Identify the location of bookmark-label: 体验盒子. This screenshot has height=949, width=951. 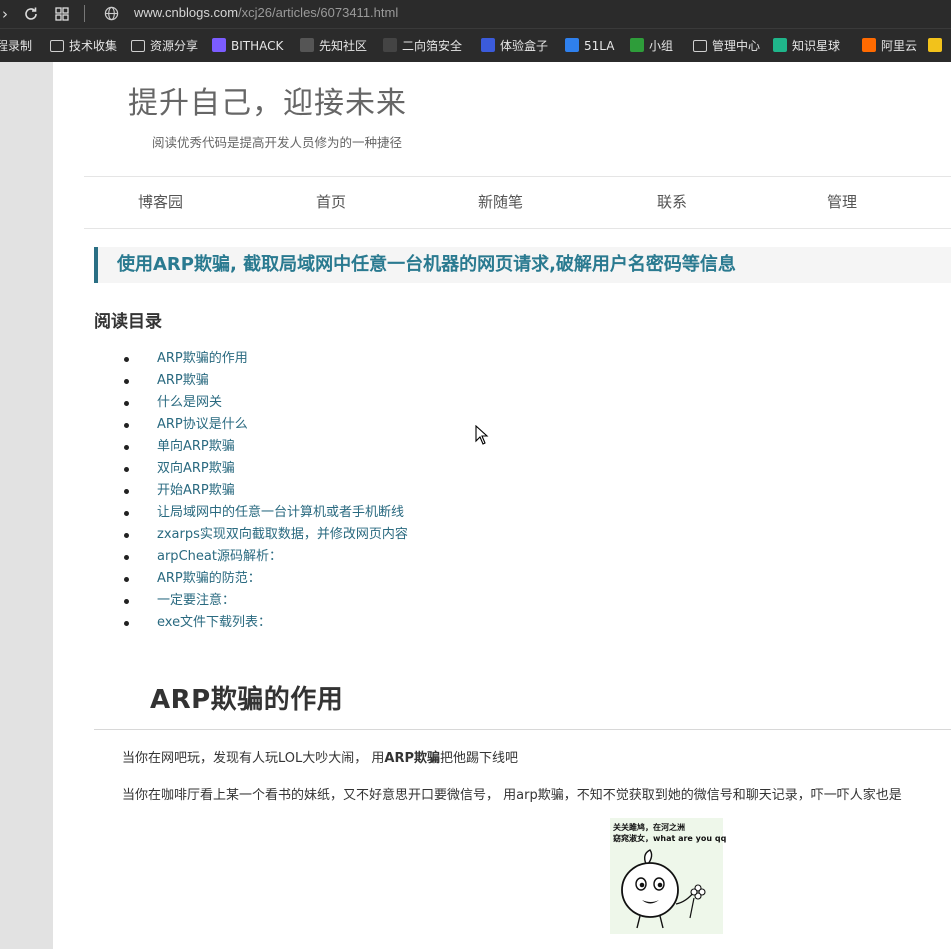
(524, 46).